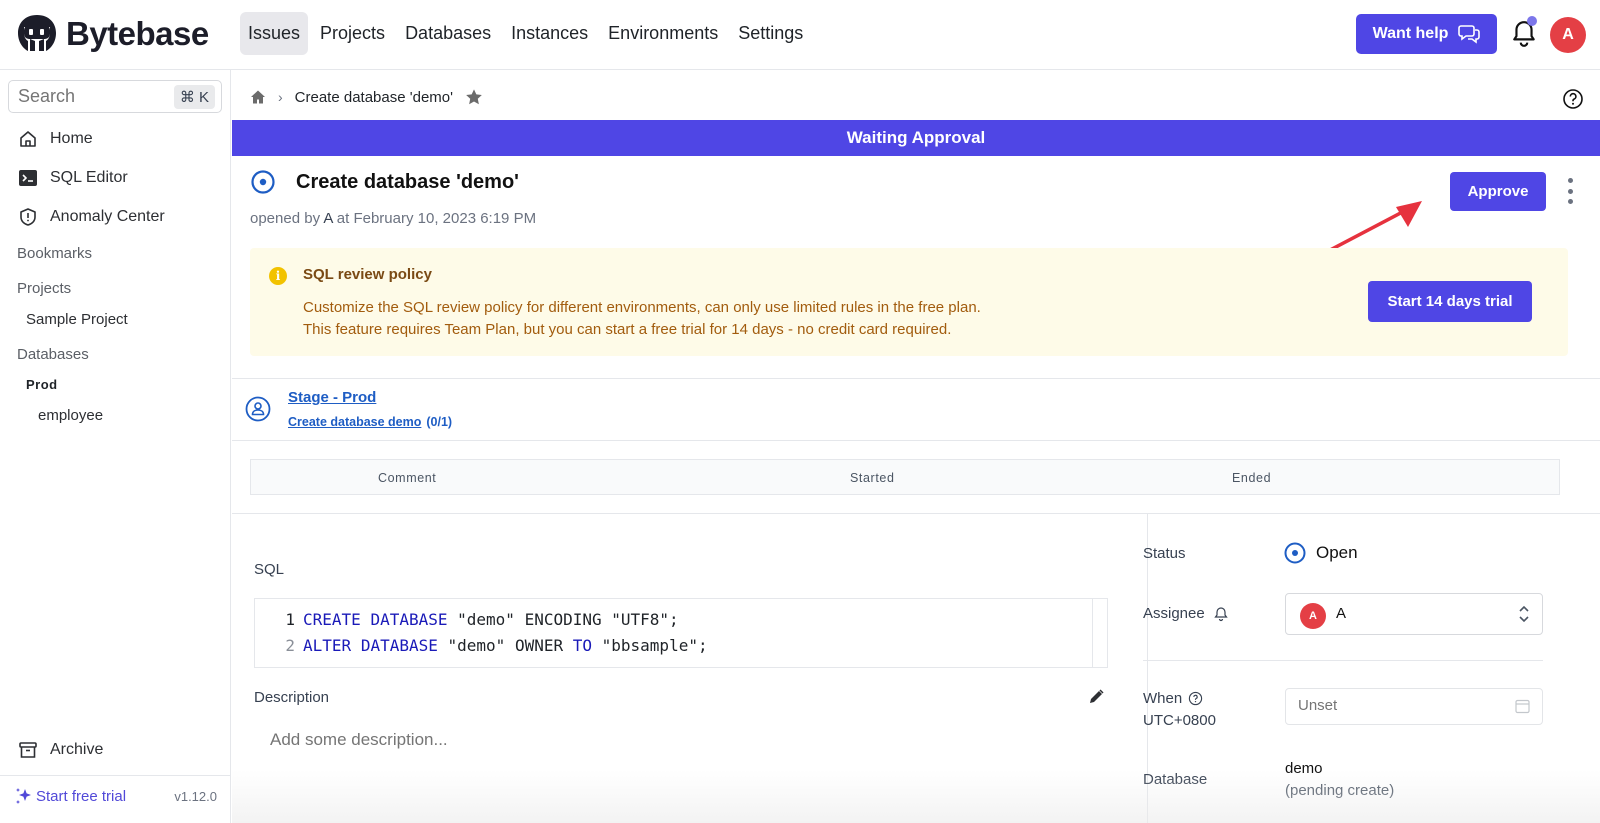 The image size is (1600, 823). What do you see at coordinates (81, 796) in the screenshot?
I see `start-free-trial-label: Start free trial` at bounding box center [81, 796].